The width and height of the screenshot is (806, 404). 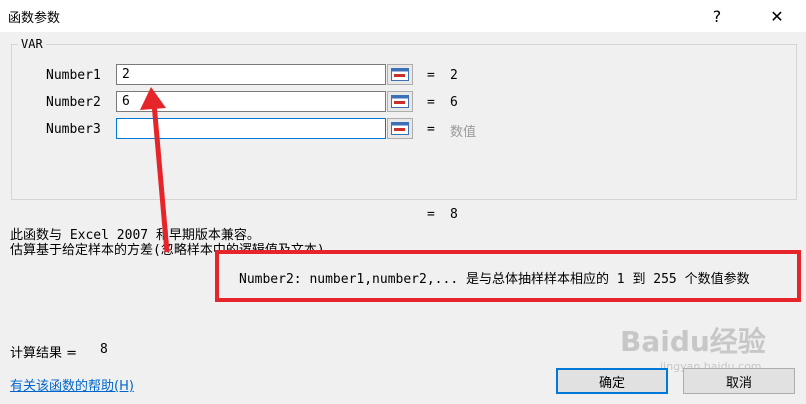 What do you see at coordinates (739, 381) in the screenshot?
I see `cancel-button: 取消` at bounding box center [739, 381].